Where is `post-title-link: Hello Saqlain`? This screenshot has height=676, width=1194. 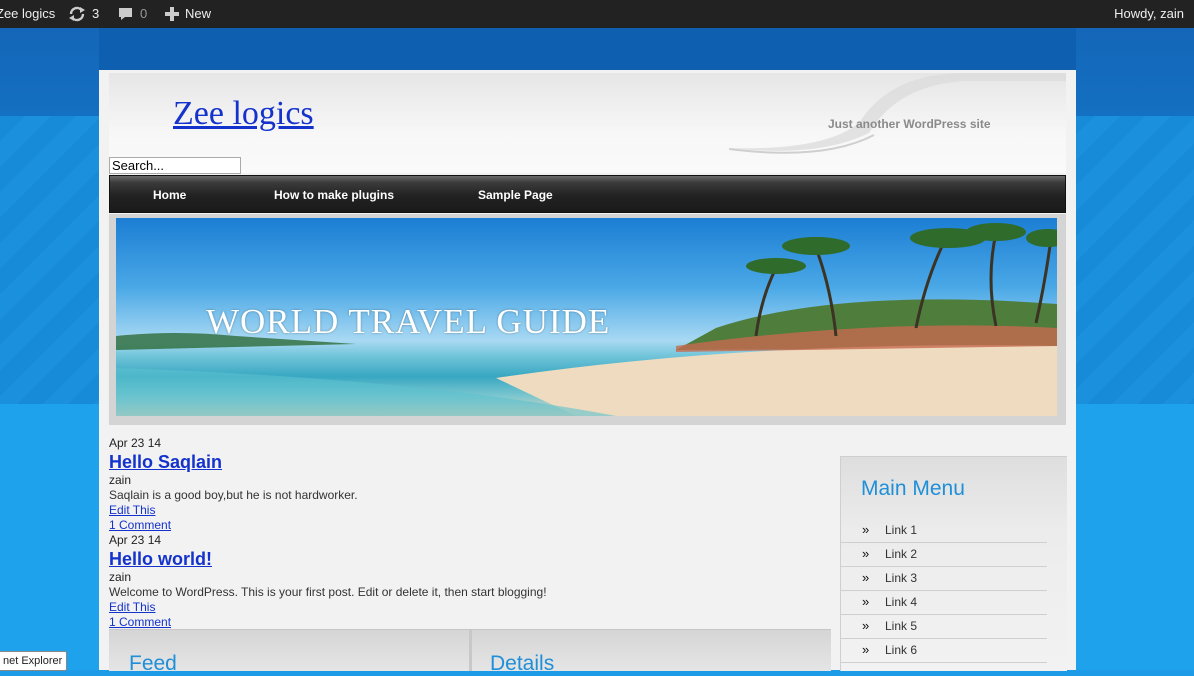 post-title-link: Hello Saqlain is located at coordinates (469, 462).